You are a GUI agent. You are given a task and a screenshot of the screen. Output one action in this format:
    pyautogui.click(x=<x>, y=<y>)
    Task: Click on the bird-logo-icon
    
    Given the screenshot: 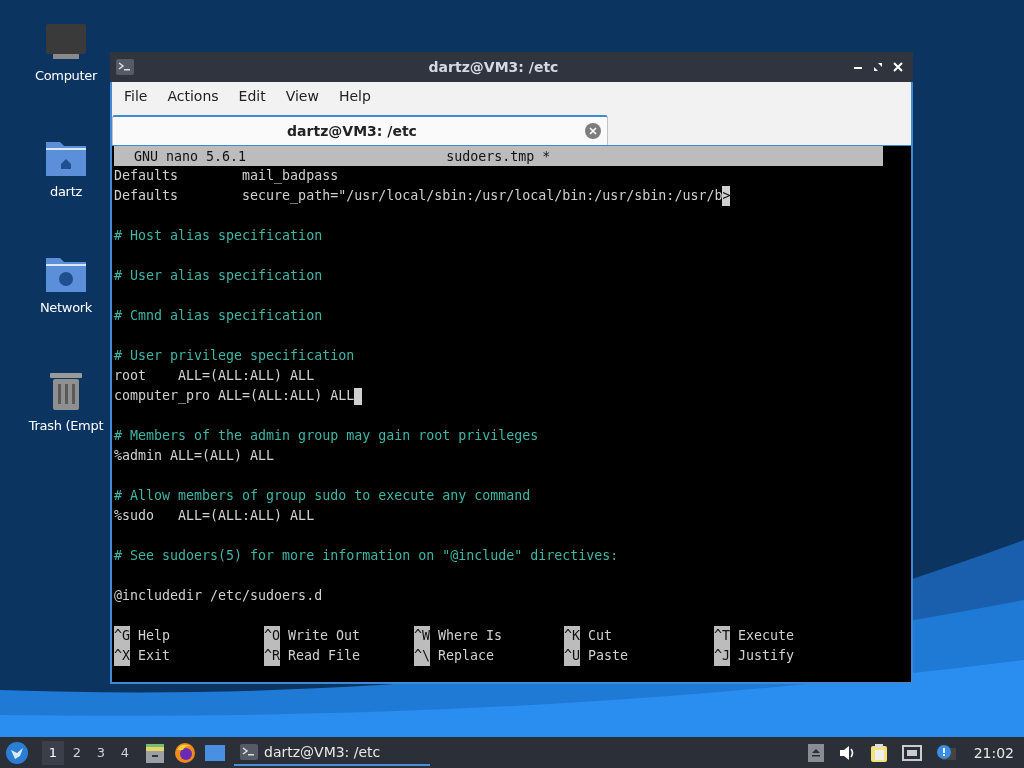 What is the action you would take?
    pyautogui.click(x=17, y=752)
    